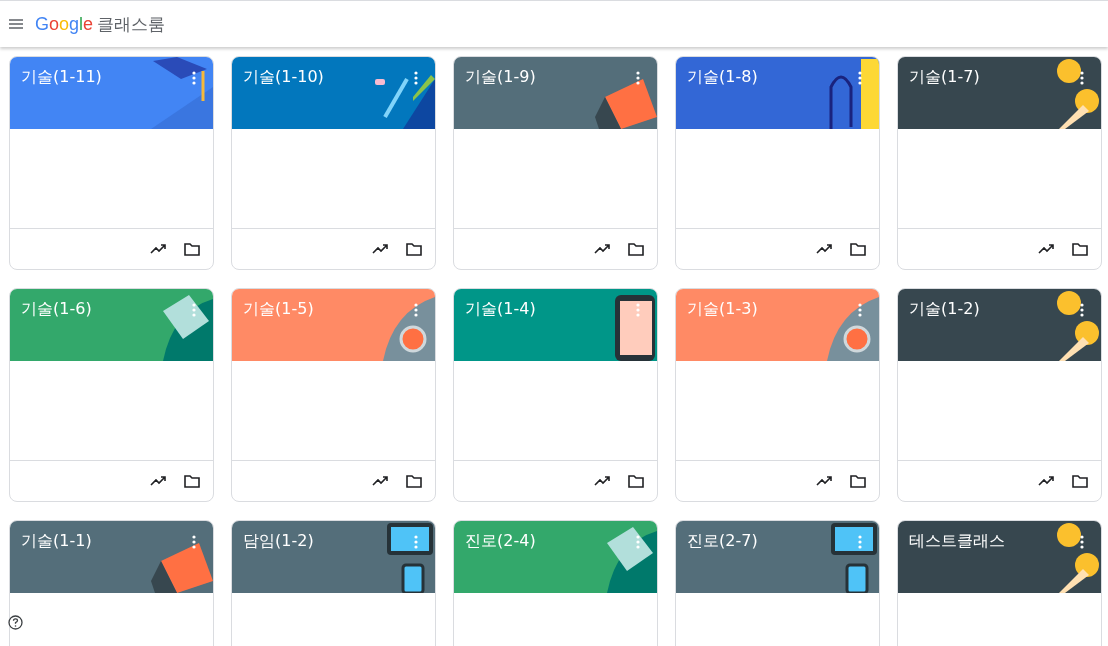  What do you see at coordinates (777, 163) in the screenshot?
I see `class-card: 기술(1-8)` at bounding box center [777, 163].